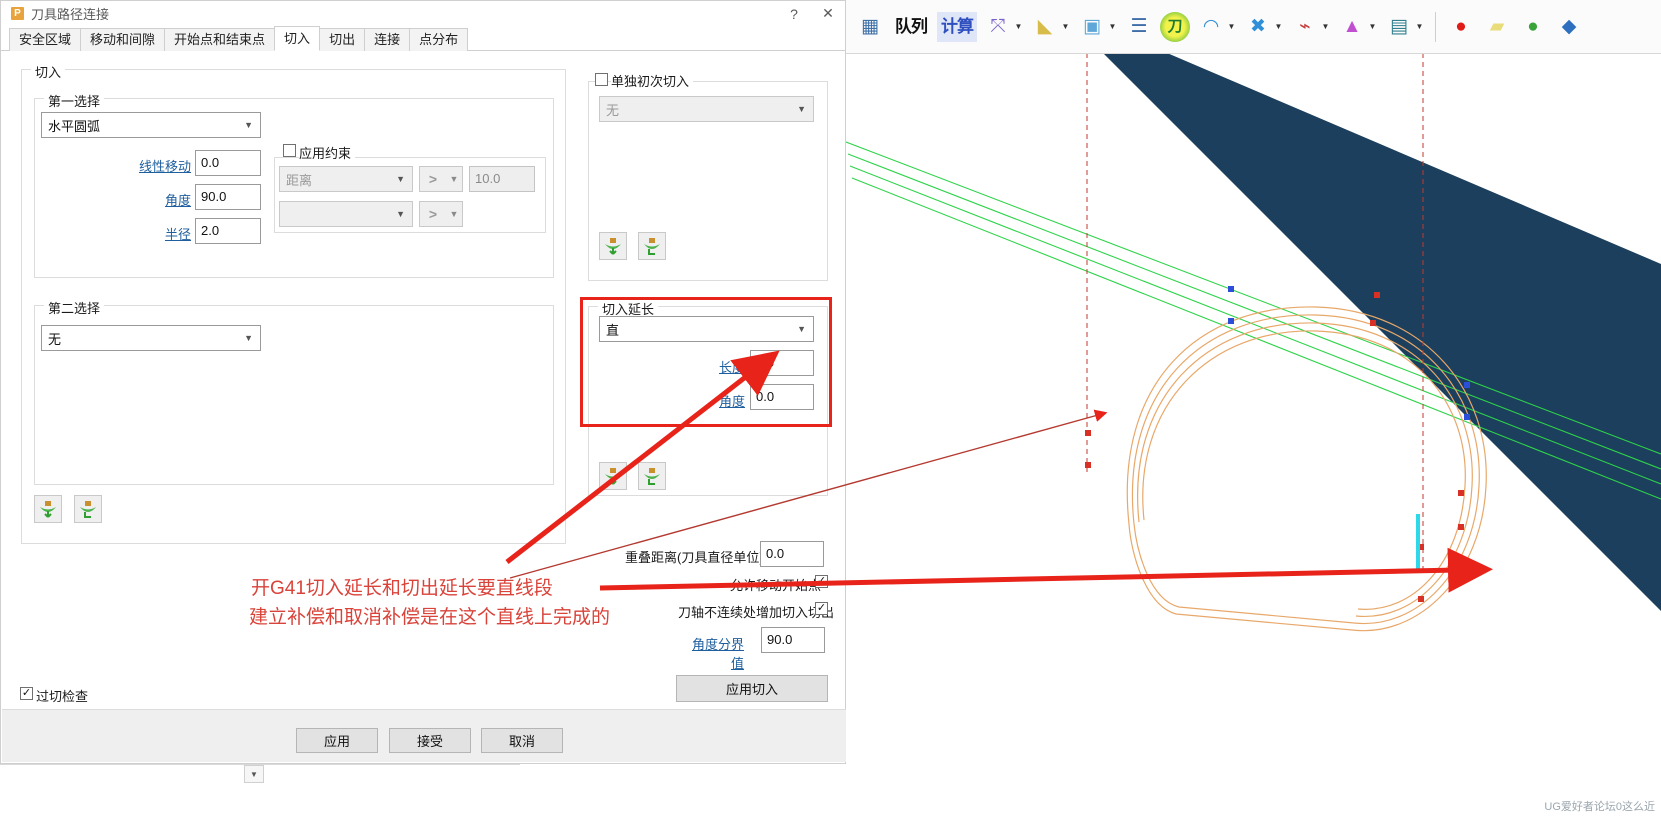 The width and height of the screenshot is (1661, 817). I want to click on lead-in-plant-forward-icon, so click(48, 509).